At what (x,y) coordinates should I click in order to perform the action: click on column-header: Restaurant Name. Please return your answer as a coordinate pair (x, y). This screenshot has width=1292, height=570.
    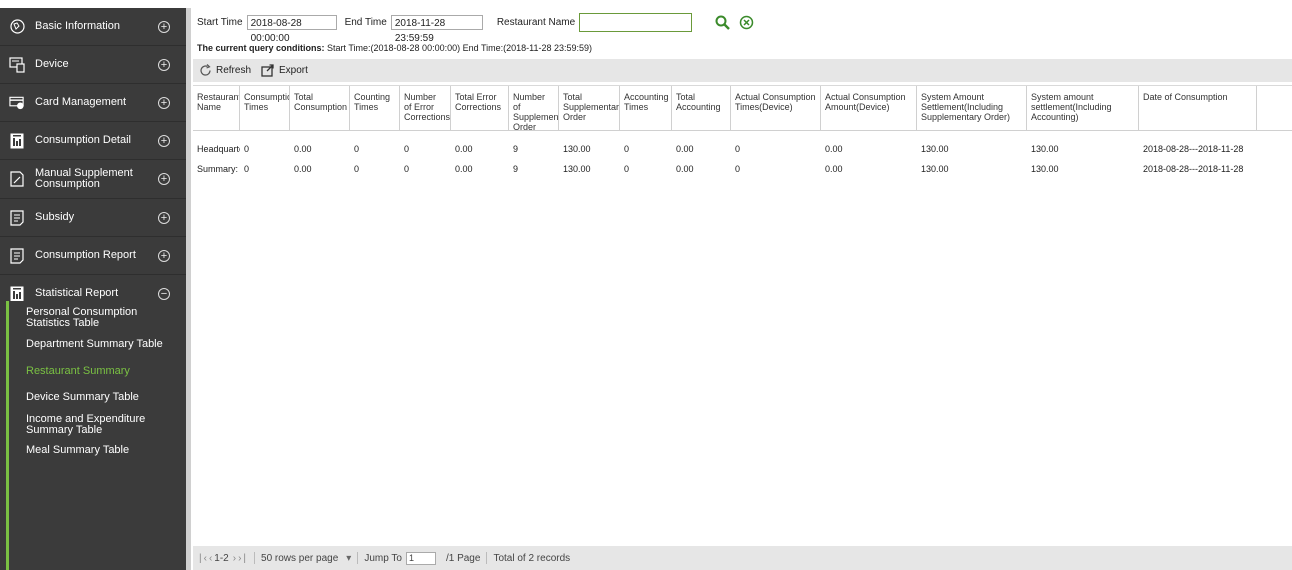
    Looking at the image, I should click on (216, 108).